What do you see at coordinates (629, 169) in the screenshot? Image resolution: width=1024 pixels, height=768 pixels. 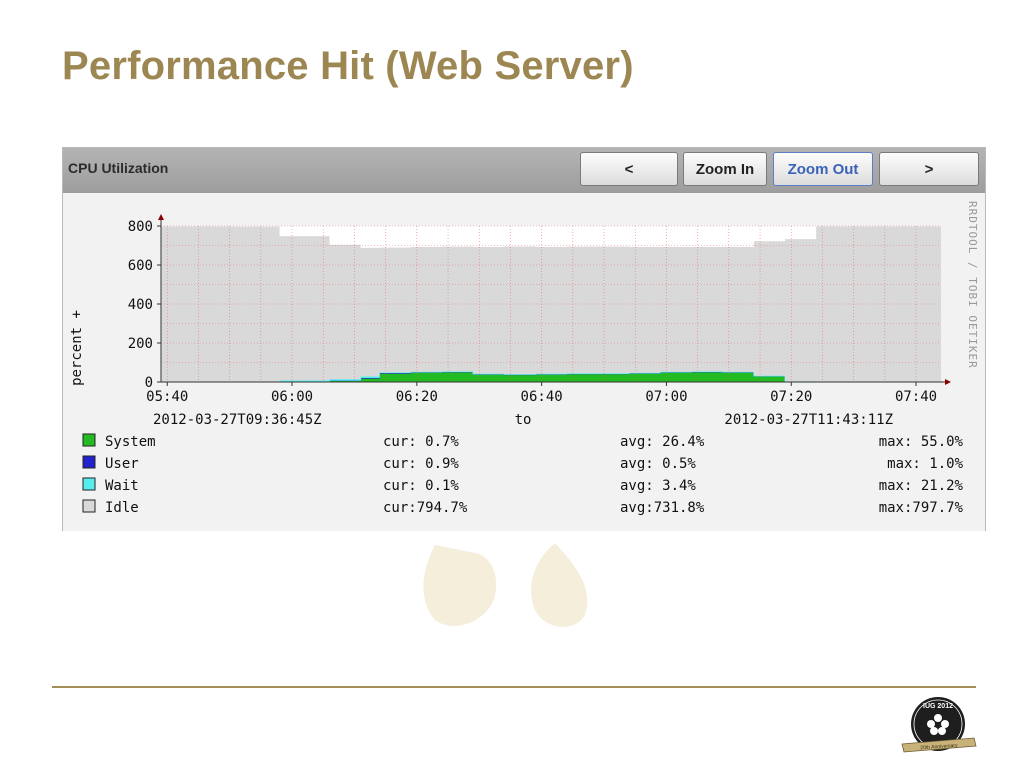 I see `previous-button: <` at bounding box center [629, 169].